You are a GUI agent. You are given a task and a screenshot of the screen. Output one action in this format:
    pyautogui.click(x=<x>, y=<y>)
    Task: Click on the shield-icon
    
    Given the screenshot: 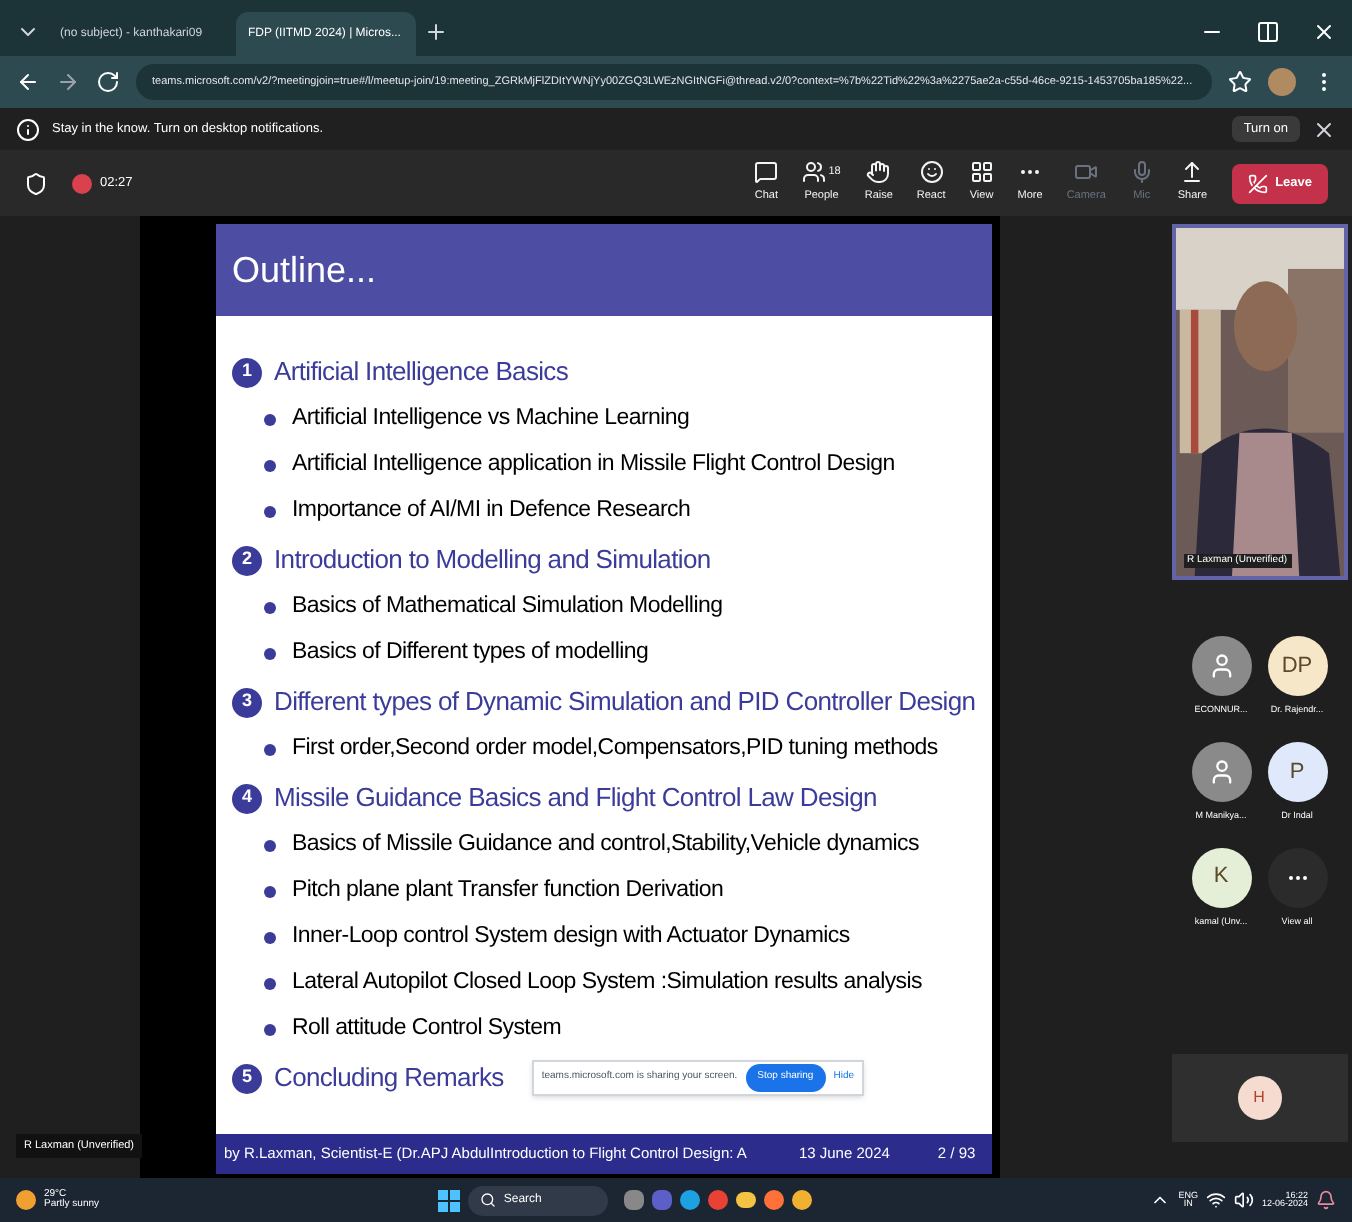 What is the action you would take?
    pyautogui.click(x=36, y=183)
    